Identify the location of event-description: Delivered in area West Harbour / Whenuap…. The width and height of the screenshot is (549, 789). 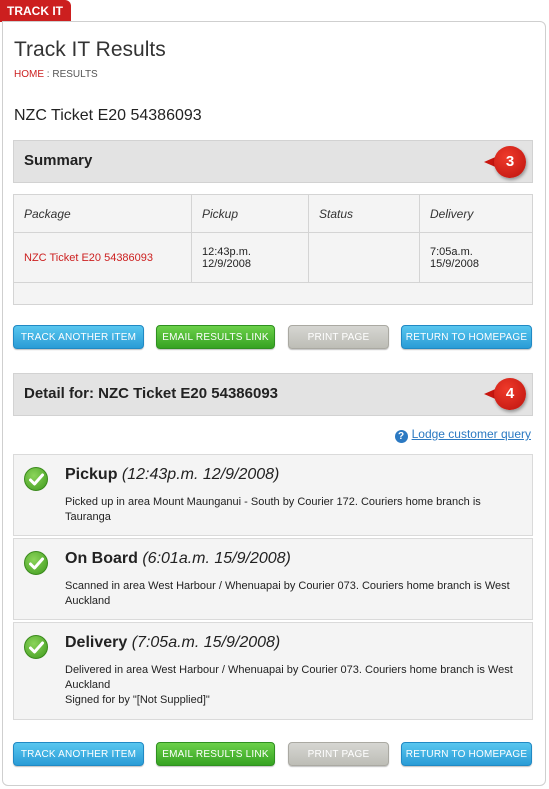
(295, 685).